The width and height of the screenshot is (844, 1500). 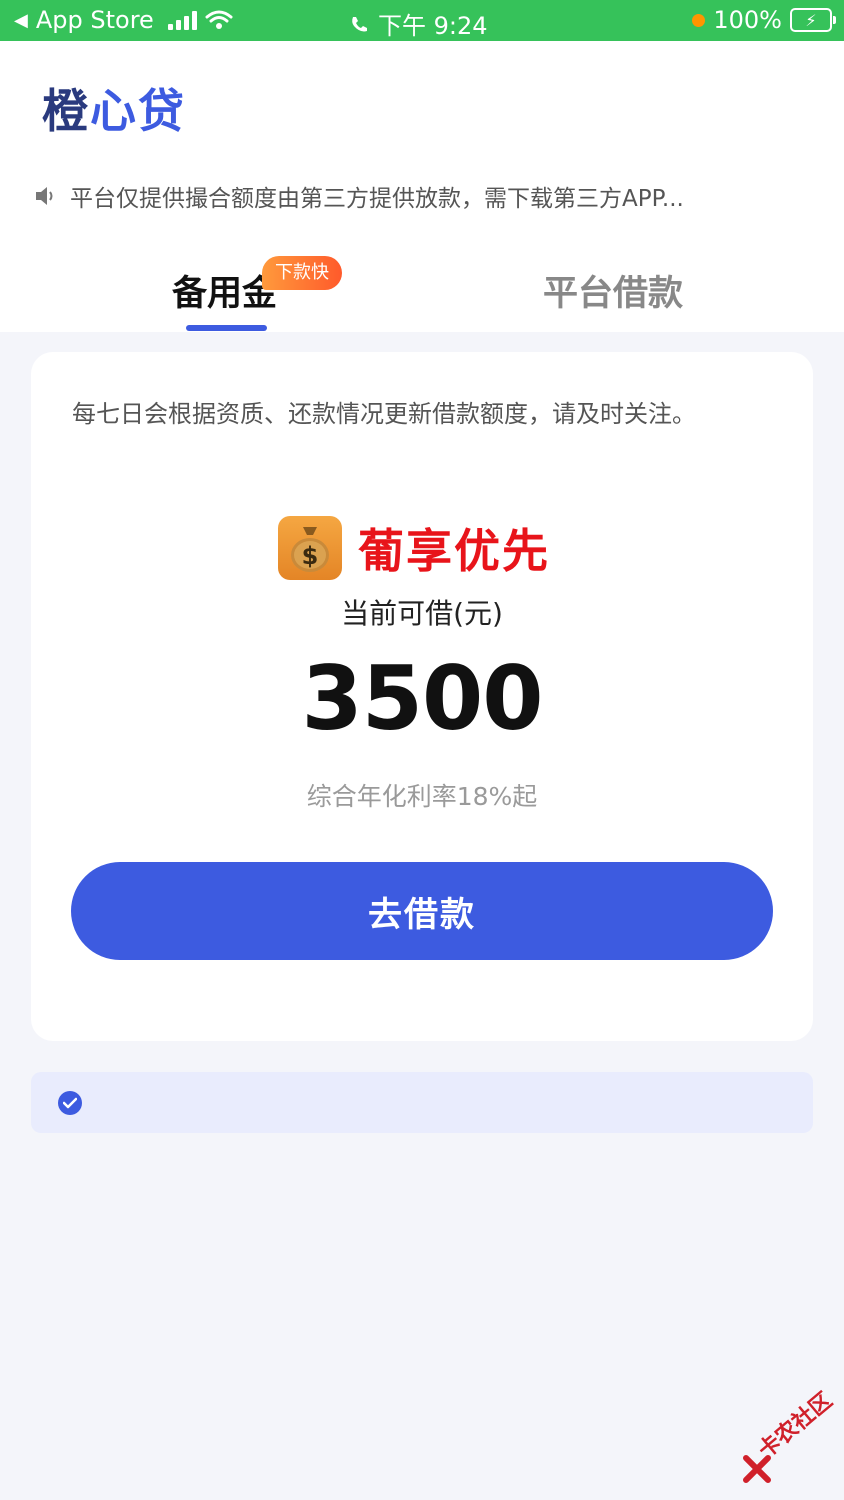 I want to click on status-center: 下午 9:24, so click(x=419, y=23).